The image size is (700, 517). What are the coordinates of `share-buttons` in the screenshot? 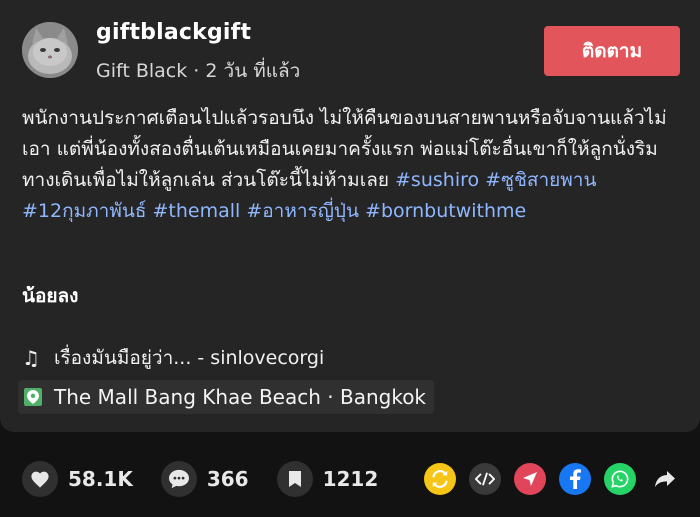 It's located at (552, 479).